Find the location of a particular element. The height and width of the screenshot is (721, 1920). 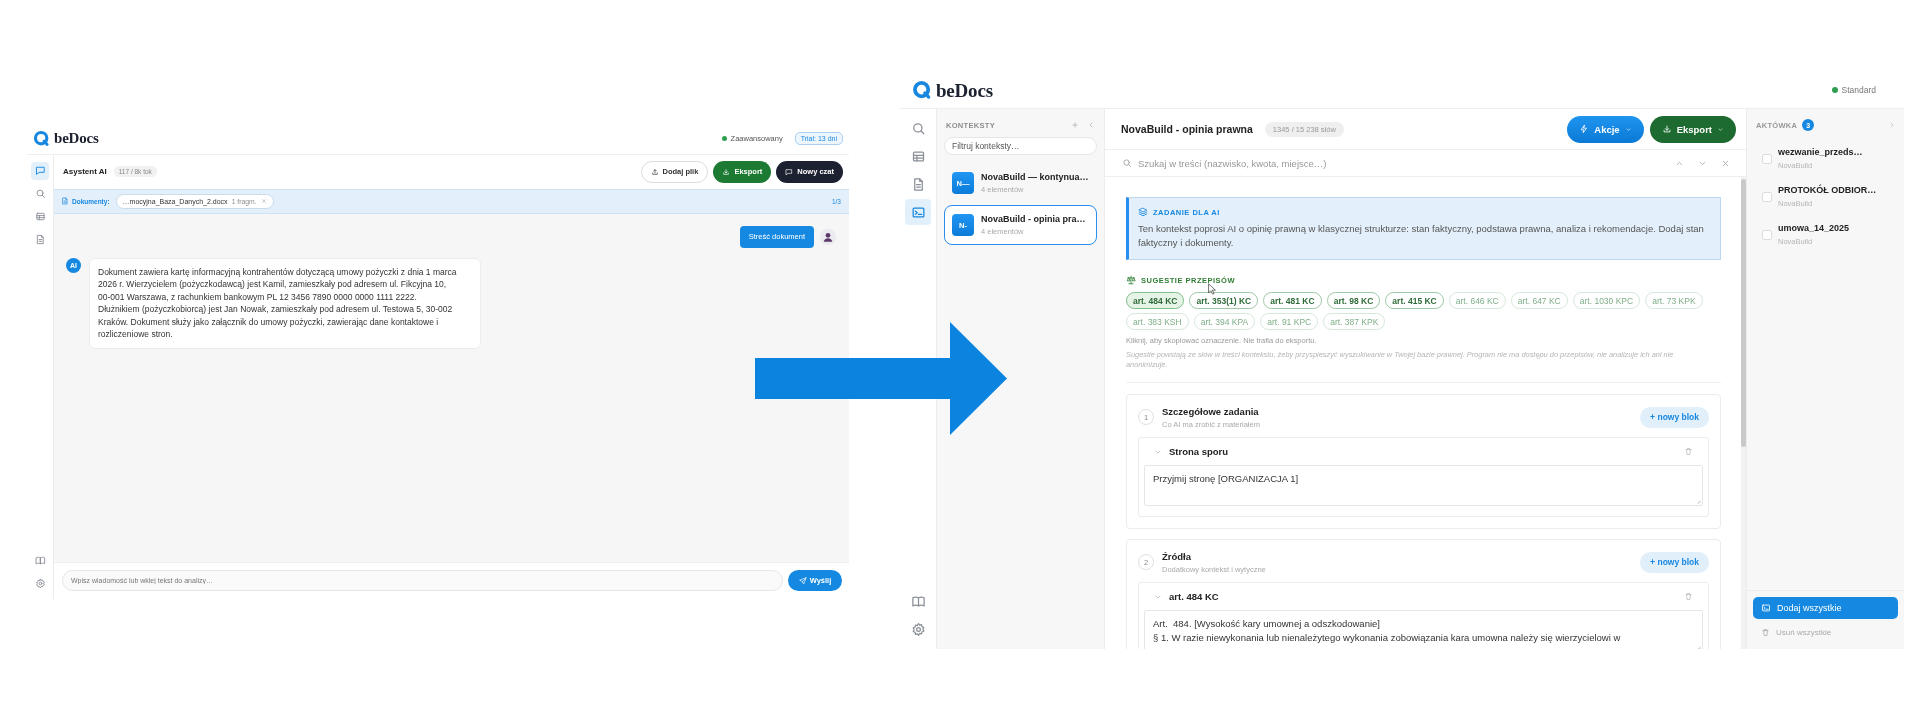

export-button: Eksport is located at coordinates (1692, 129).